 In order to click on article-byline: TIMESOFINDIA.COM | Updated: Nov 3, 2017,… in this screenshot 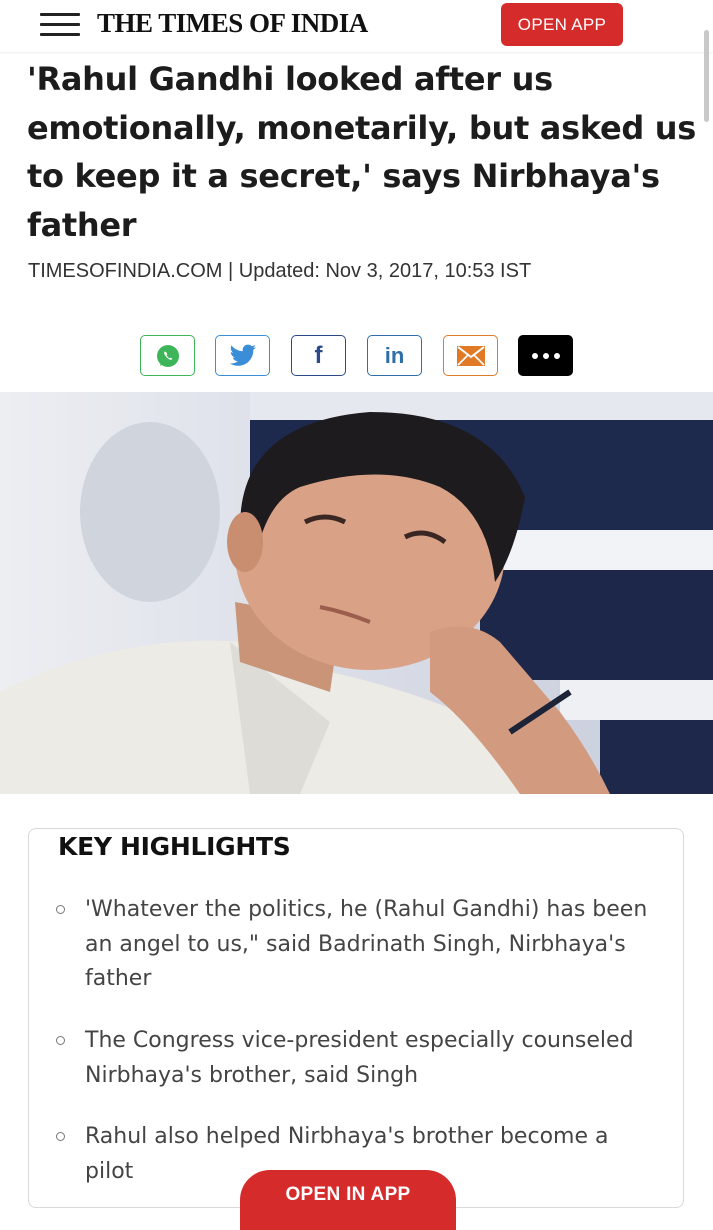, I will do `click(280, 271)`.